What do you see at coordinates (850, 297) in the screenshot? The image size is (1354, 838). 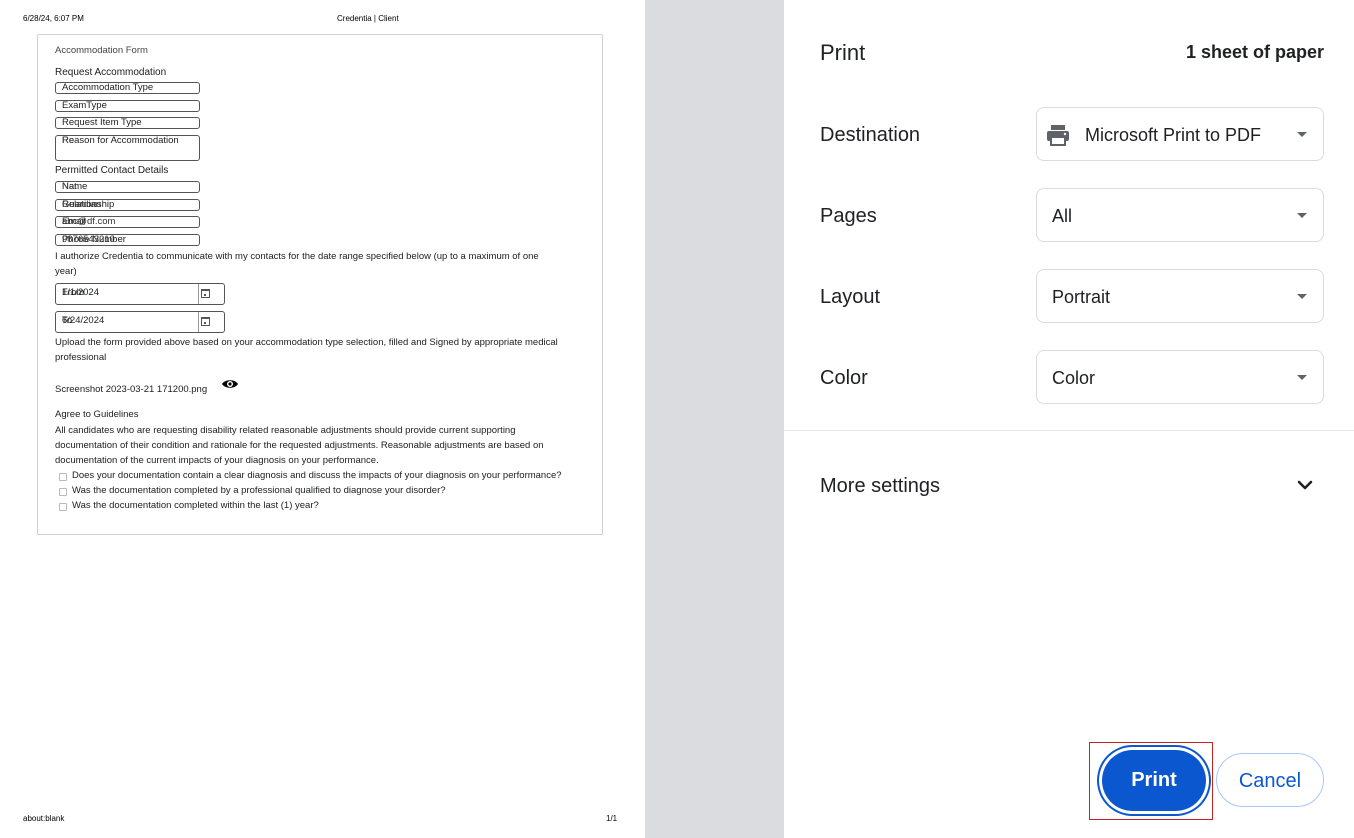 I see `layout-label: Layout` at bounding box center [850, 297].